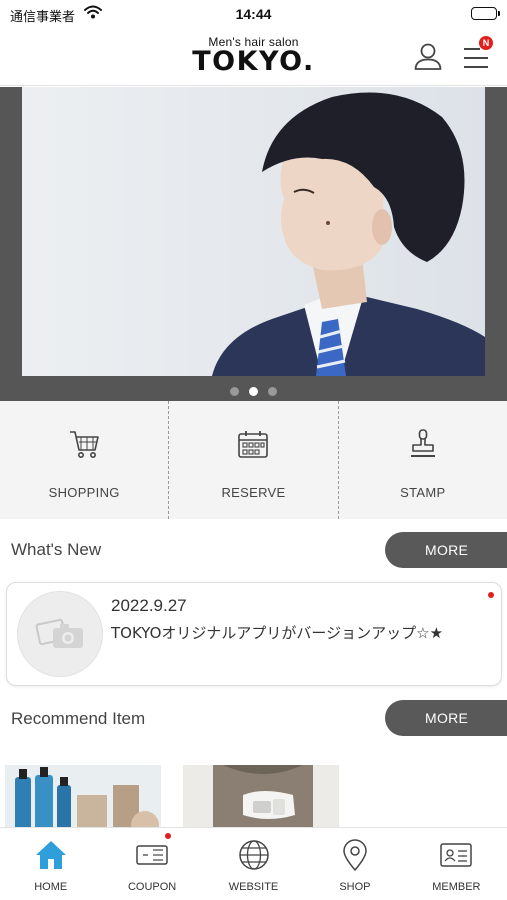 The width and height of the screenshot is (507, 900). I want to click on recommend-title: Recommend Item, so click(78, 718).